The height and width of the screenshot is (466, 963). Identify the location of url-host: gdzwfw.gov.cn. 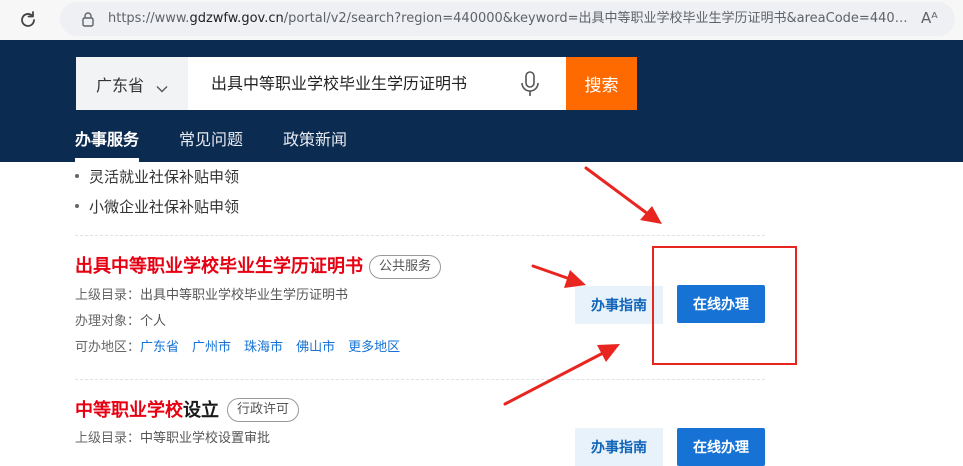
(236, 18).